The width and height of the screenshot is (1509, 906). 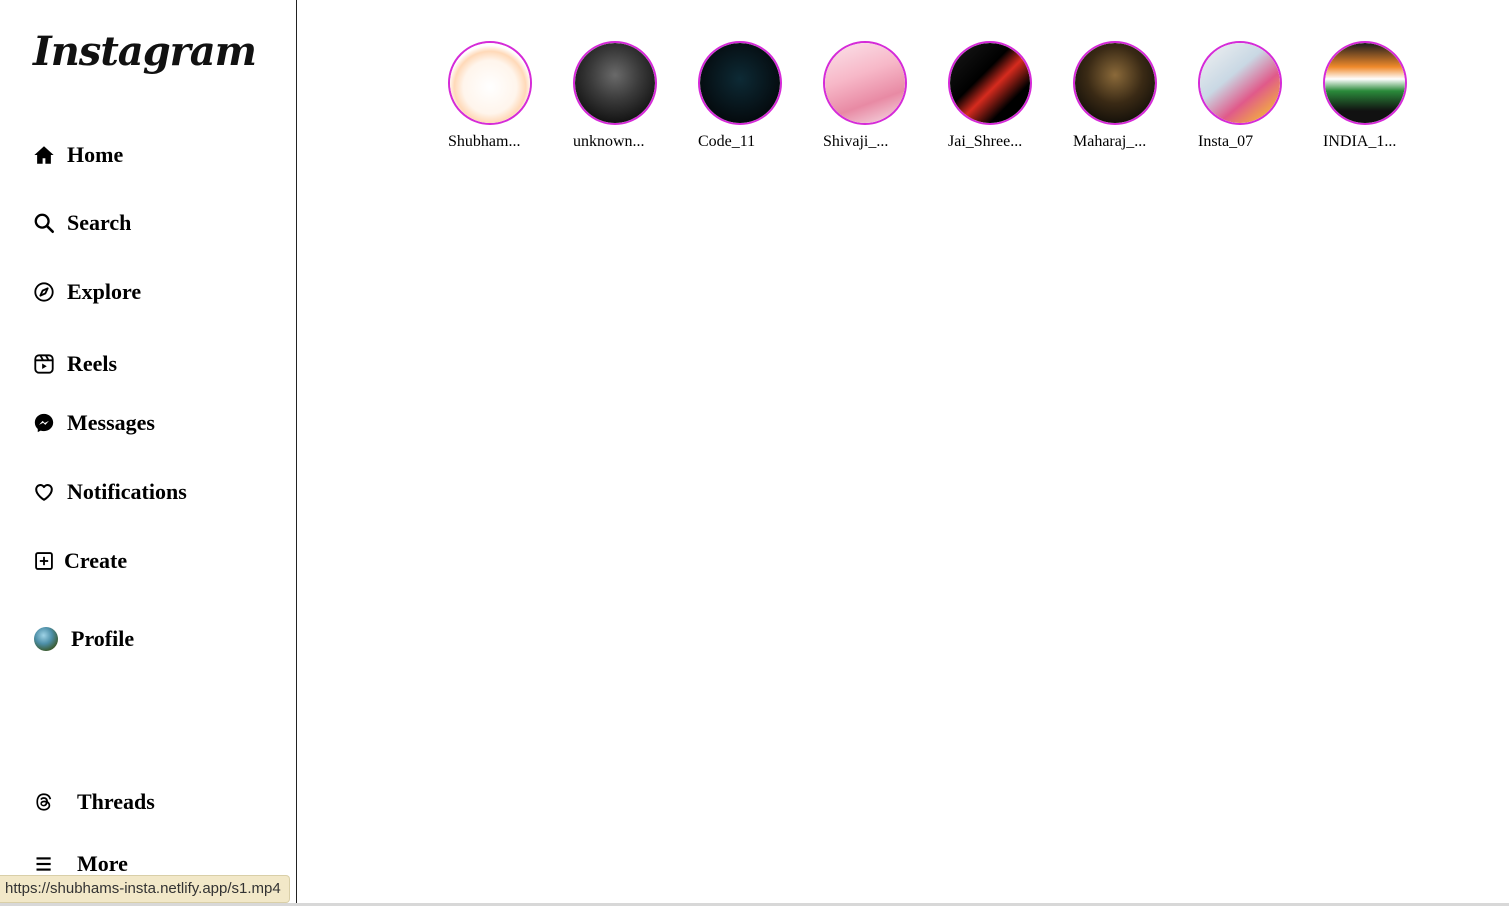 I want to click on sidebar-item-label: Explore, so click(x=104, y=291).